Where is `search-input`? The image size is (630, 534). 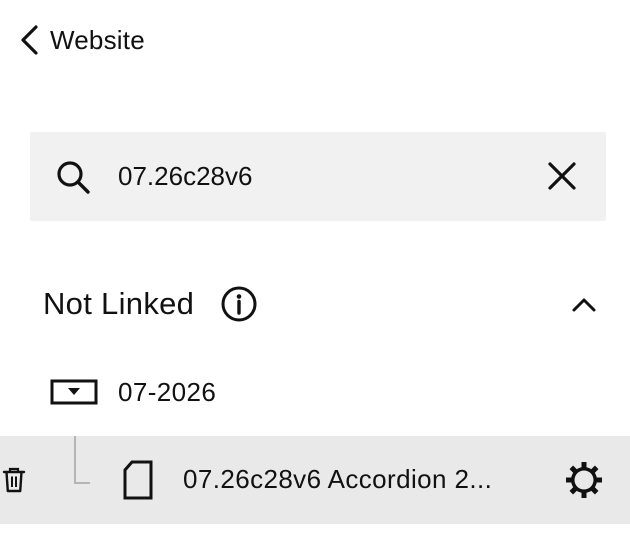
search-input is located at coordinates (323, 176).